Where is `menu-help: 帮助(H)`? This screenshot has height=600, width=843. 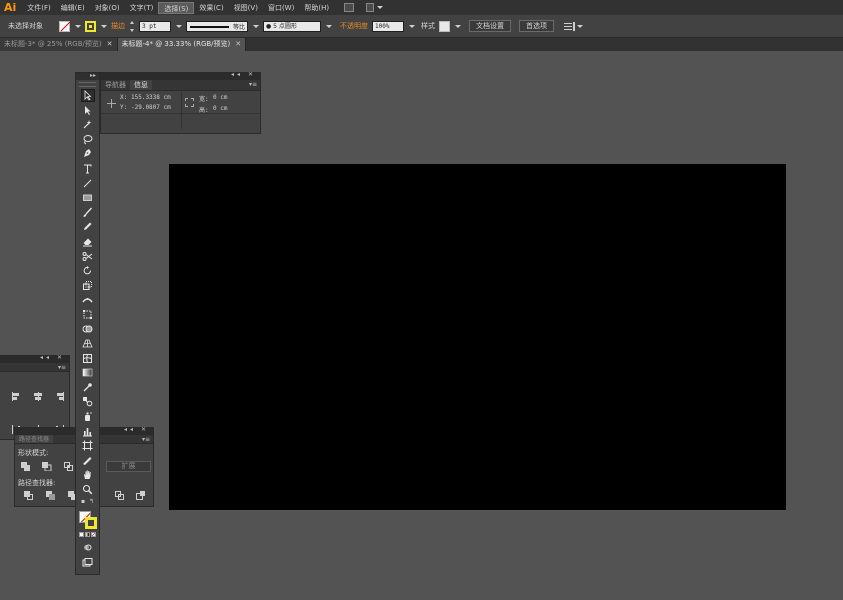 menu-help: 帮助(H) is located at coordinates (316, 8).